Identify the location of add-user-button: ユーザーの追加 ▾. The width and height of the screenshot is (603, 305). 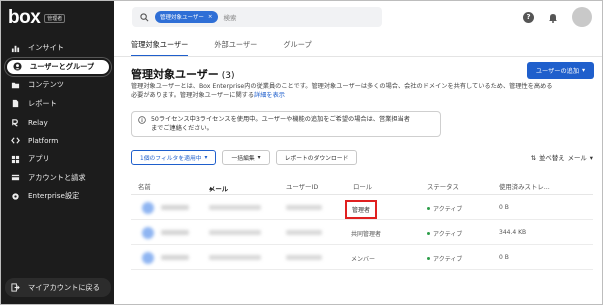
(560, 70).